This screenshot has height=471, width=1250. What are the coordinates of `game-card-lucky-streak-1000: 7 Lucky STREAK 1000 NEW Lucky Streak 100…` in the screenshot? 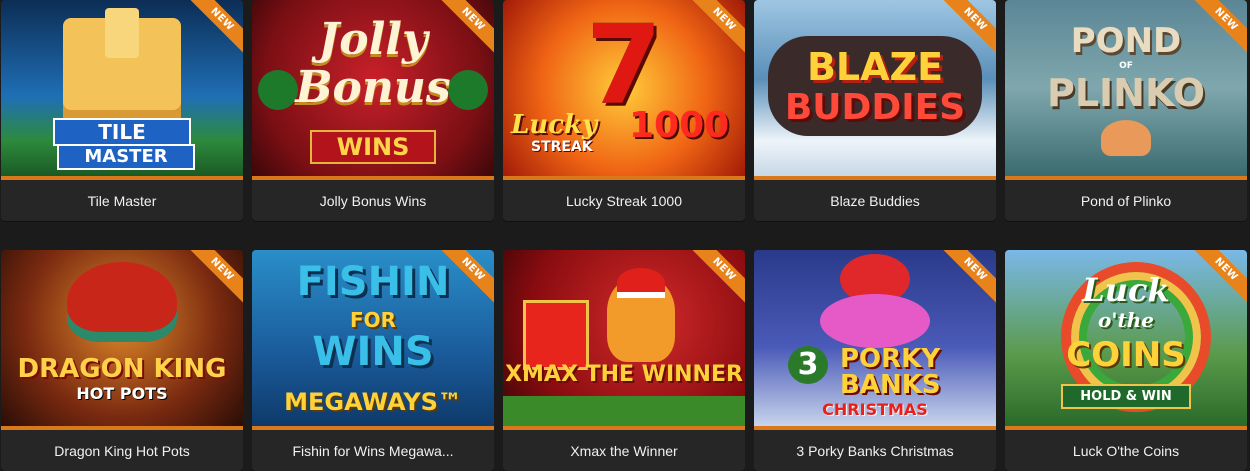 It's located at (624, 110).